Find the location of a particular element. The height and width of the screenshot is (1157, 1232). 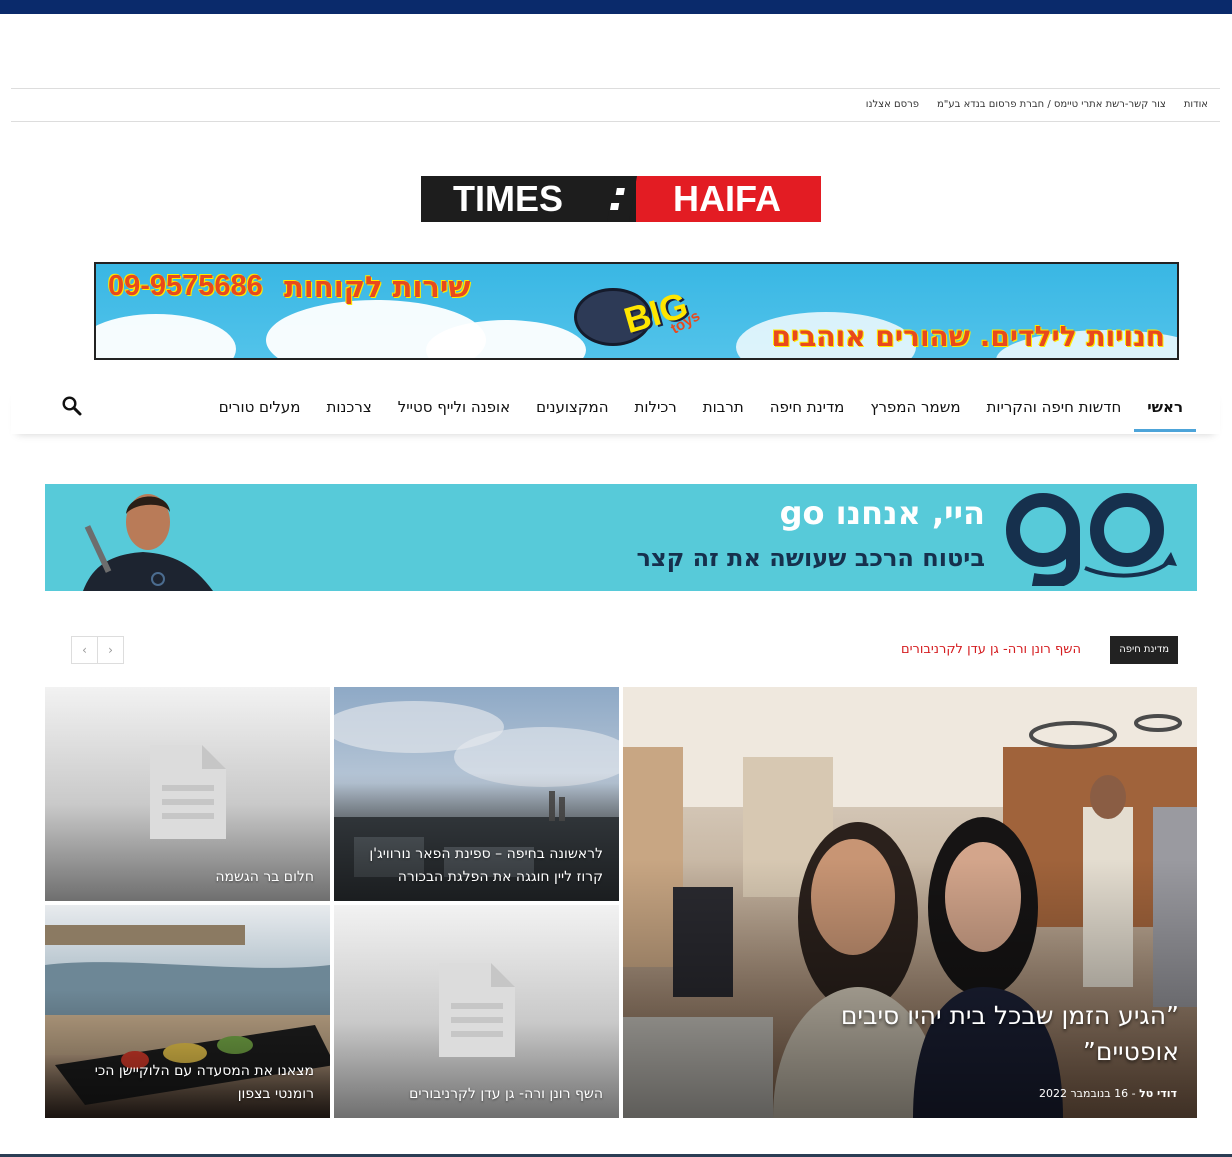

site-logo: HAIFA TIMES is located at coordinates (621, 199).